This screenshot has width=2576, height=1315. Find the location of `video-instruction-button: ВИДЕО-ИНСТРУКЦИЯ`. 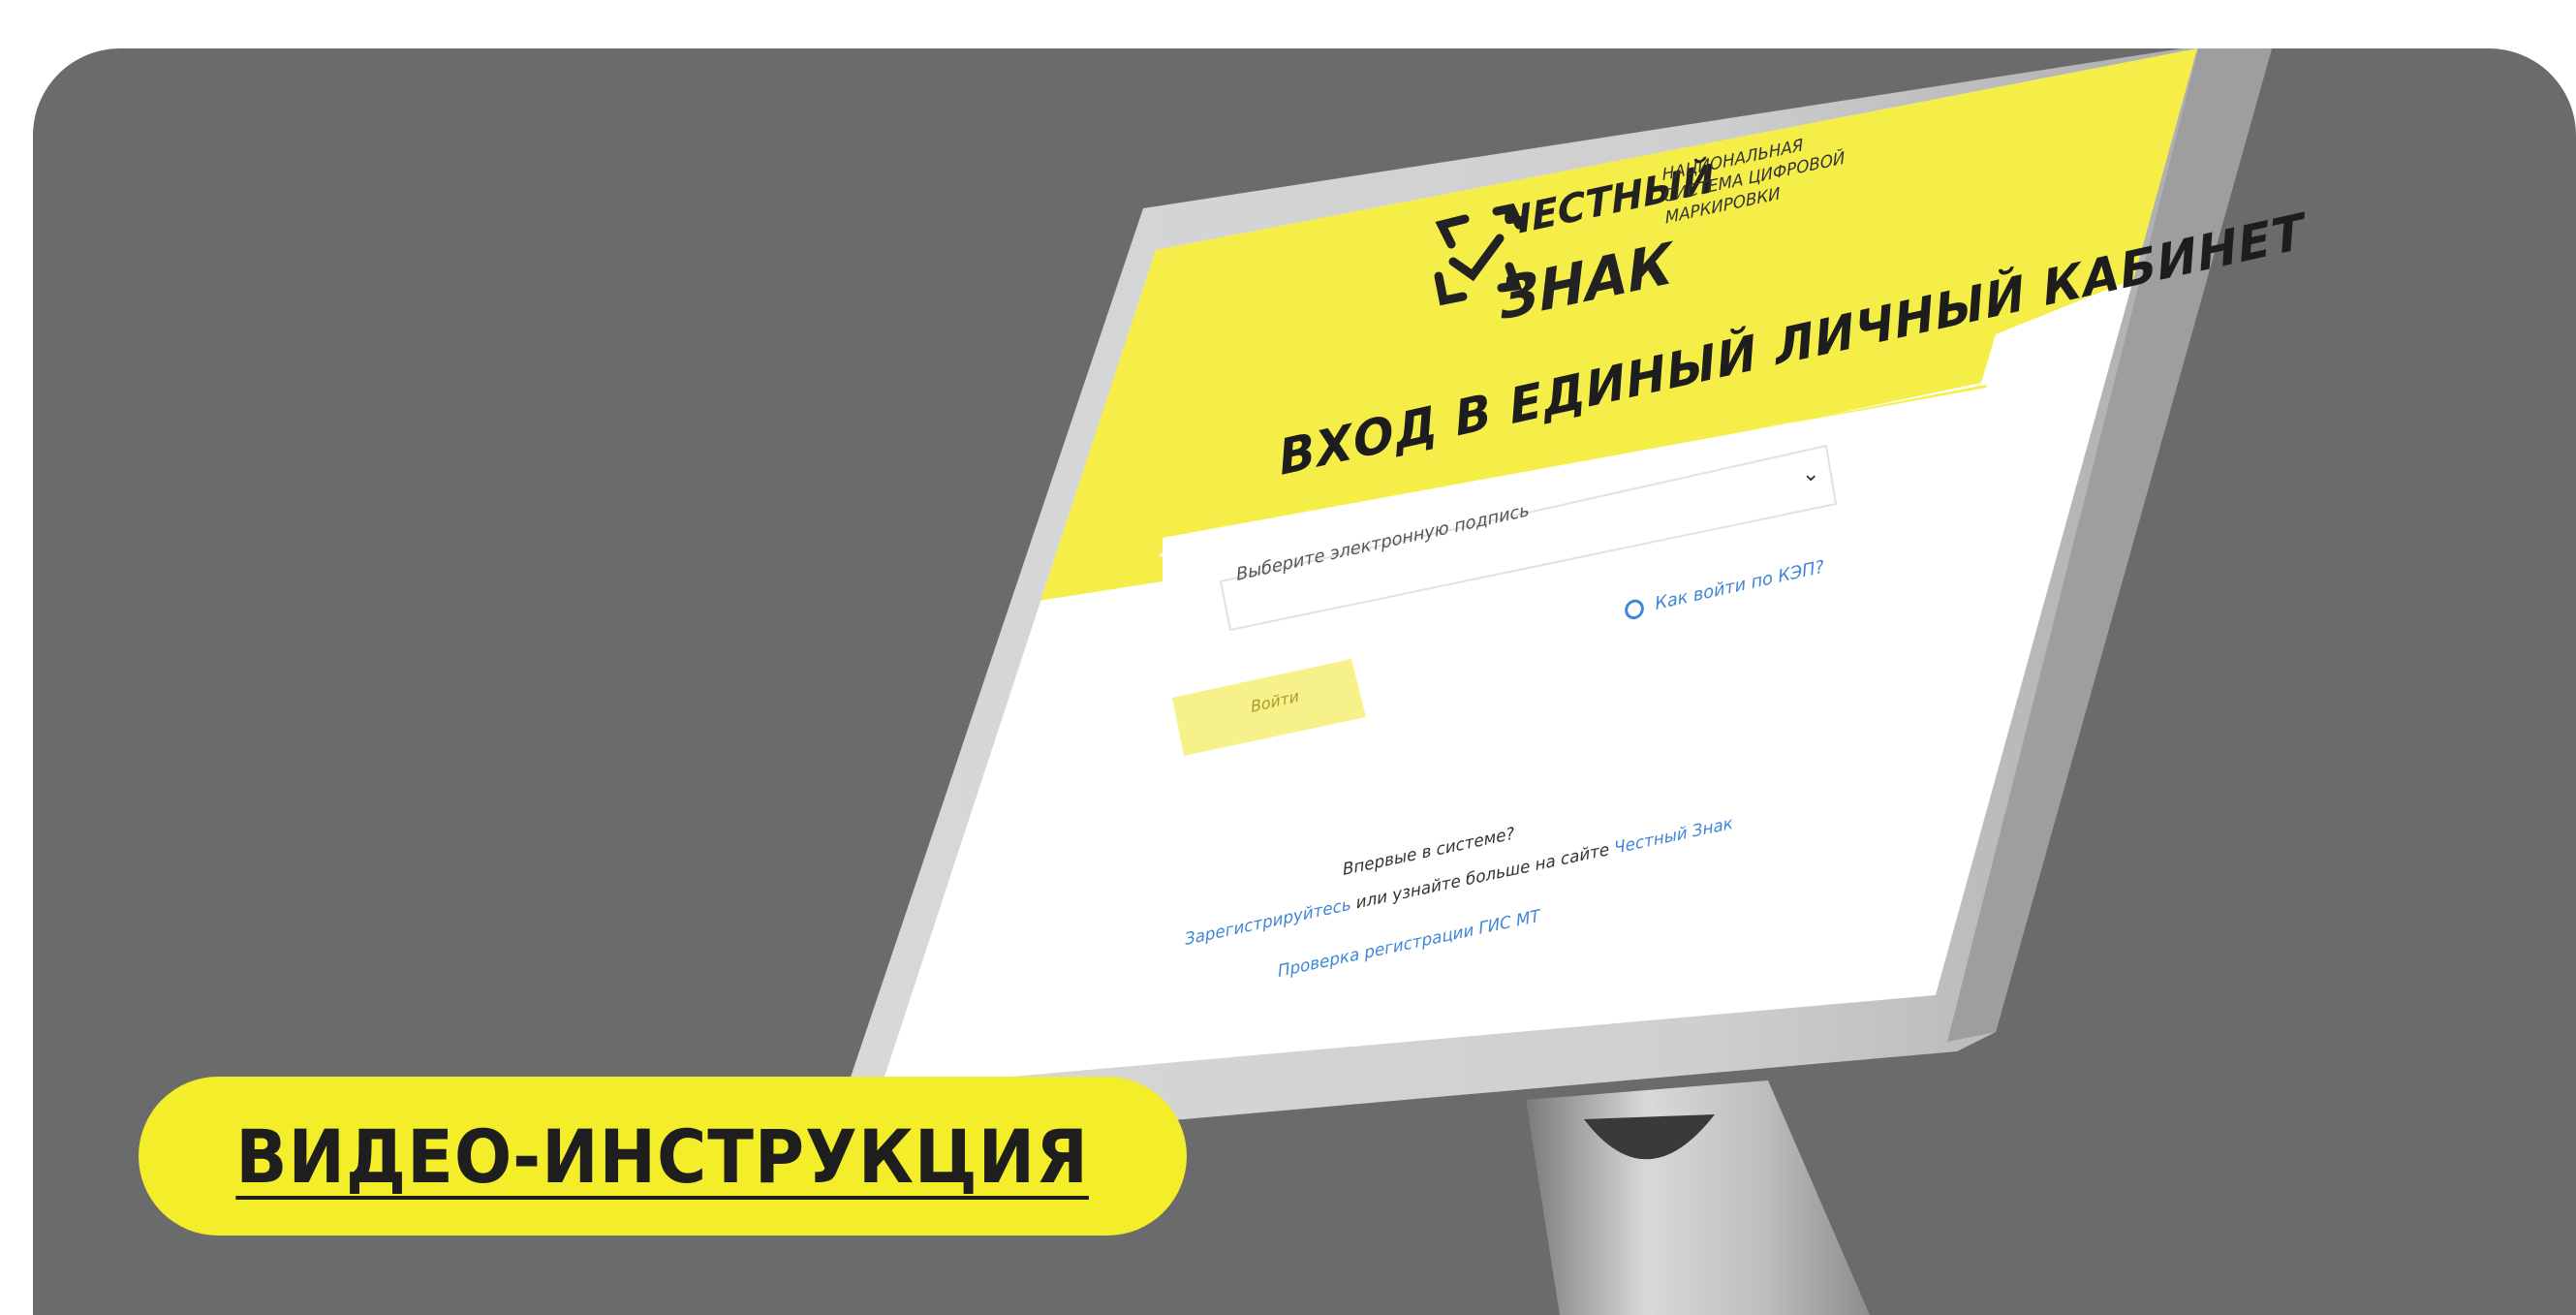

video-instruction-button: ВИДЕО-ИНСТРУКЦИЯ is located at coordinates (663, 1156).